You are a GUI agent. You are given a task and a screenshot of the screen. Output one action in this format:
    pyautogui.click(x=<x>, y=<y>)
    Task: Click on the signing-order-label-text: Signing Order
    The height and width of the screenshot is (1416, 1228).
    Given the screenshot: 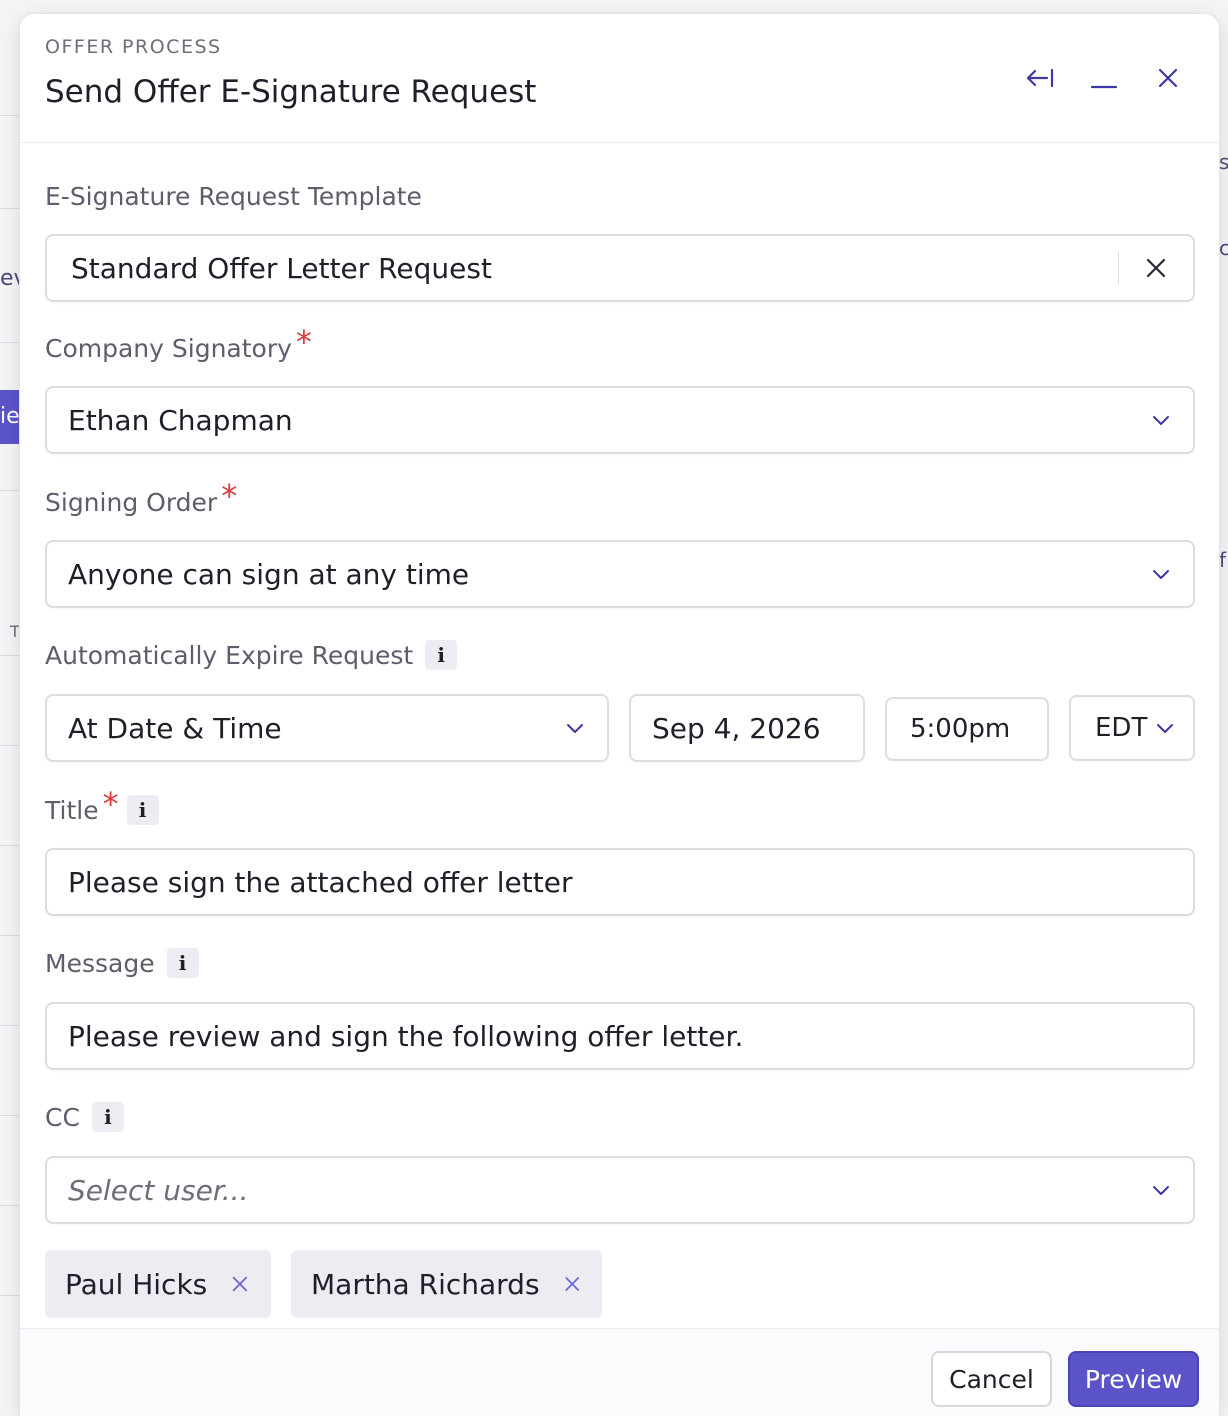 What is the action you would take?
    pyautogui.click(x=131, y=502)
    